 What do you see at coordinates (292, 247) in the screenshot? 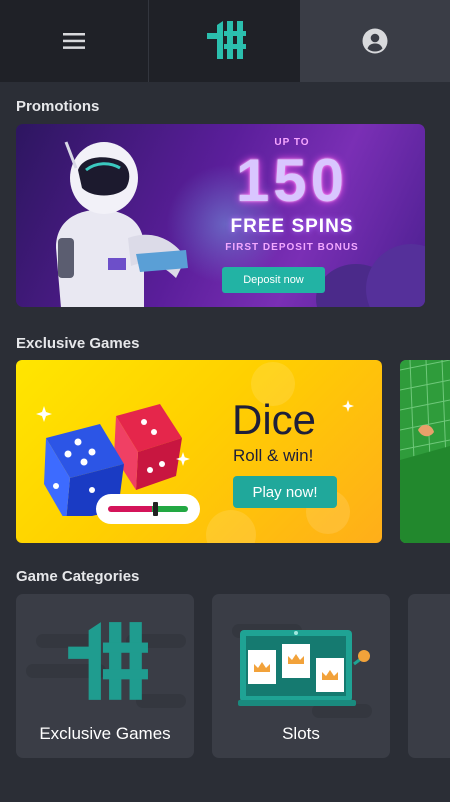
I see `promo-subline: FIRST DEPOSIT BONUS` at bounding box center [292, 247].